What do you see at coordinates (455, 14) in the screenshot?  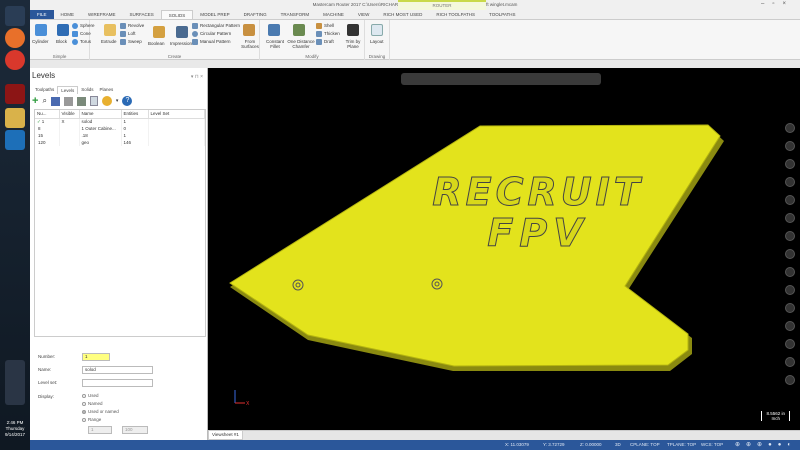 I see `tab-rich-toolpaths: RICH TOOLPATHS` at bounding box center [455, 14].